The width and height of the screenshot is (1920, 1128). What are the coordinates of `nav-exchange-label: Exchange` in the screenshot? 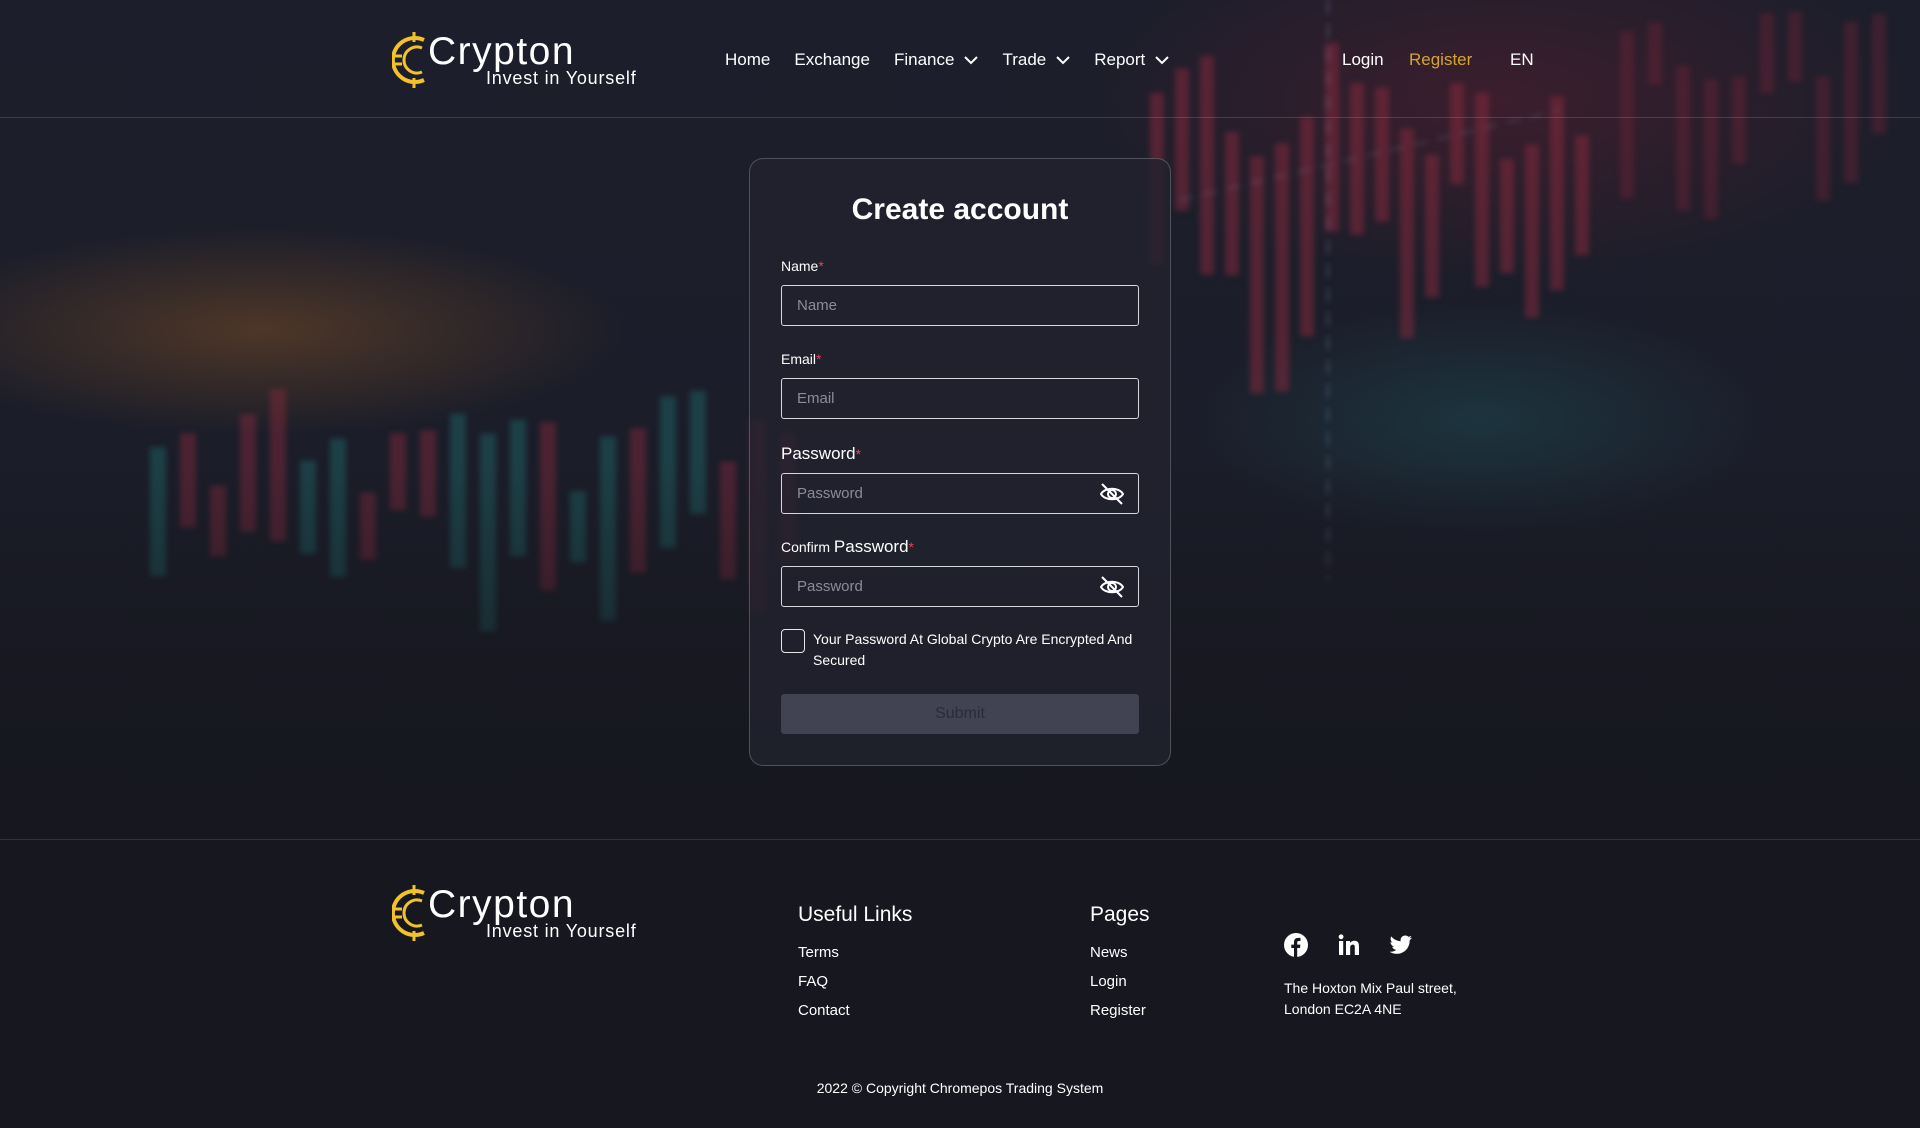 It's located at (832, 59).